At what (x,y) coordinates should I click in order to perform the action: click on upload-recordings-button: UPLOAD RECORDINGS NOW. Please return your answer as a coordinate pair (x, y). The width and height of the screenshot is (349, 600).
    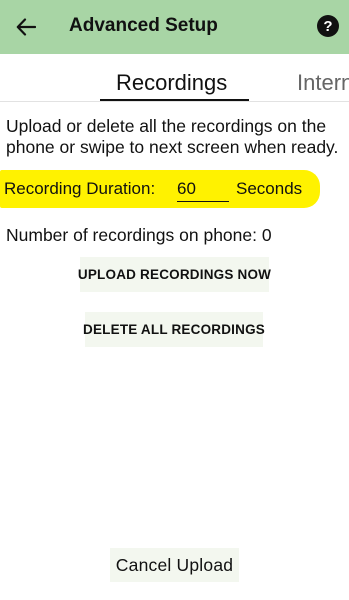
    Looking at the image, I should click on (174, 274).